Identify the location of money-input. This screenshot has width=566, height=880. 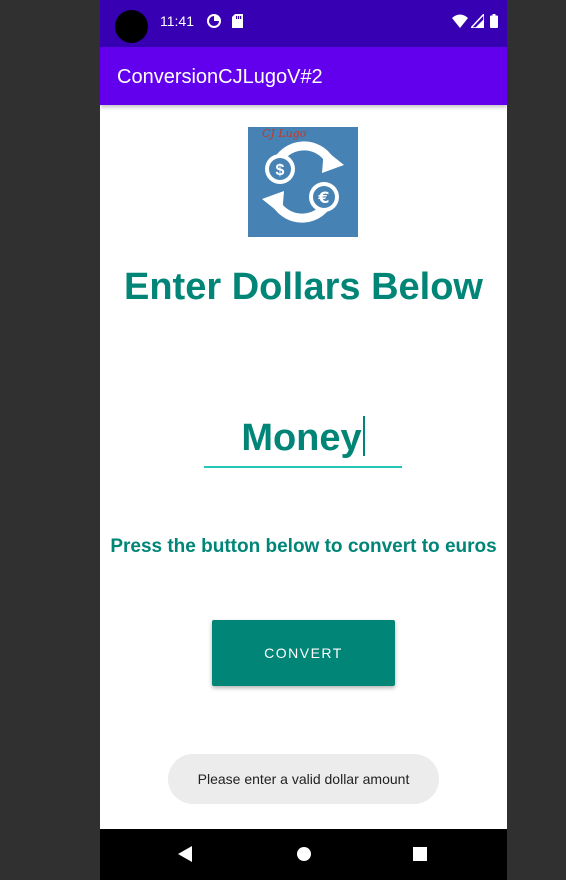
(303, 441).